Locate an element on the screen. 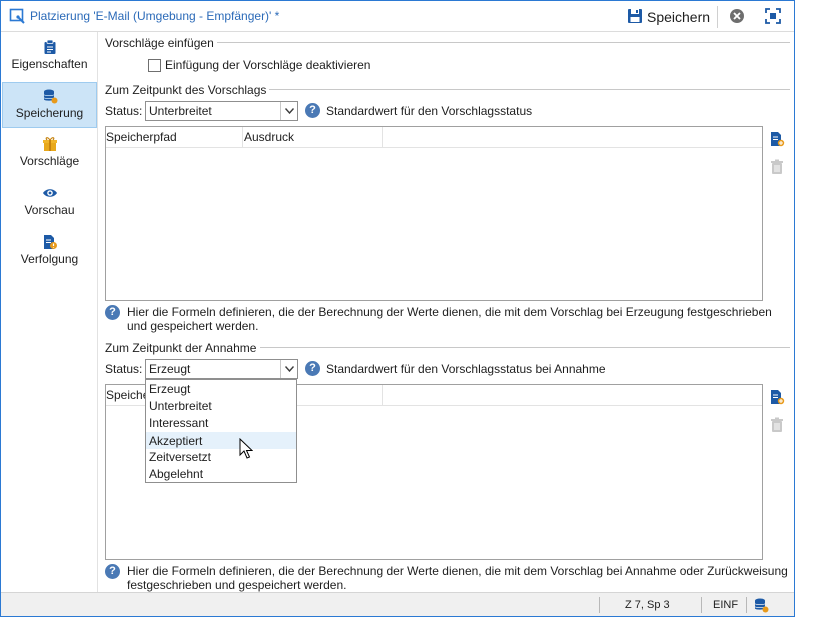  sidebar-item-label: Eigenschaften is located at coordinates (49, 64).